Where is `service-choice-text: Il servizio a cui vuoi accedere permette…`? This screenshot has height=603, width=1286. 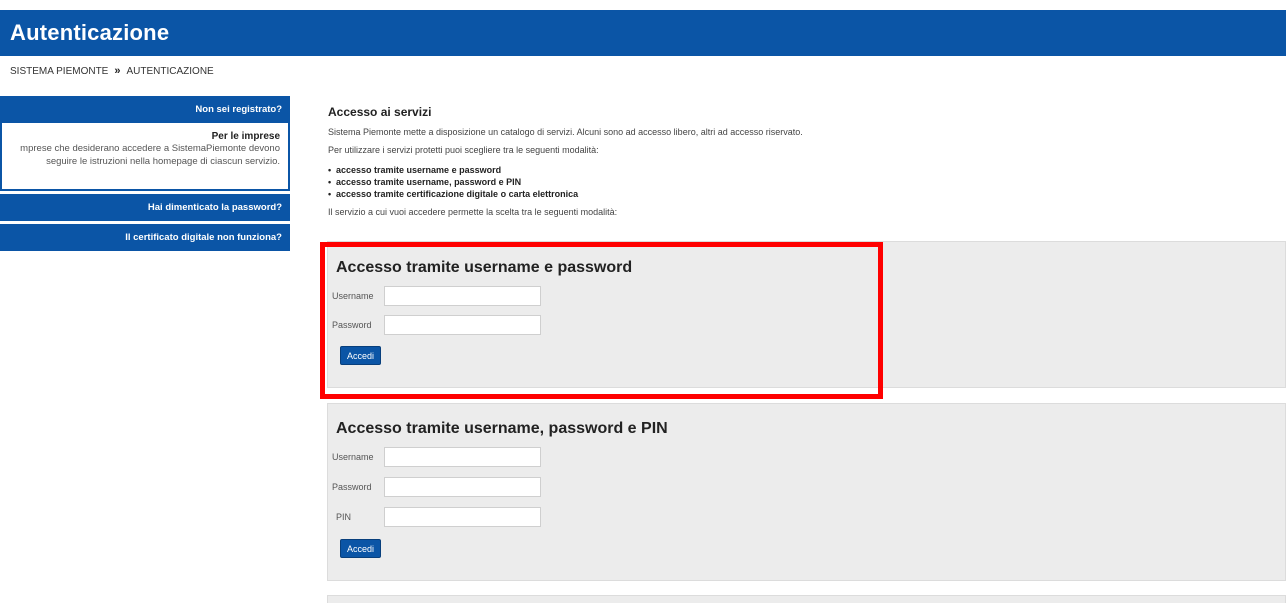
service-choice-text: Il servizio a cui vuoi accedere permette… is located at coordinates (473, 212).